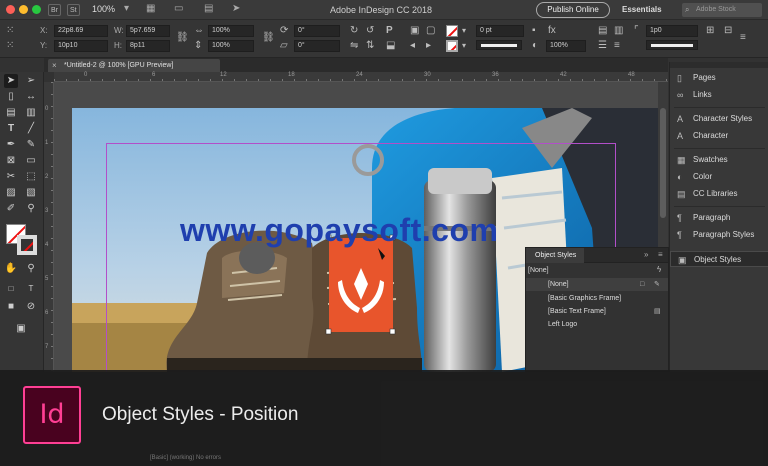 The image size is (768, 466). What do you see at coordinates (452, 31) in the screenshot?
I see `fill-swatch` at bounding box center [452, 31].